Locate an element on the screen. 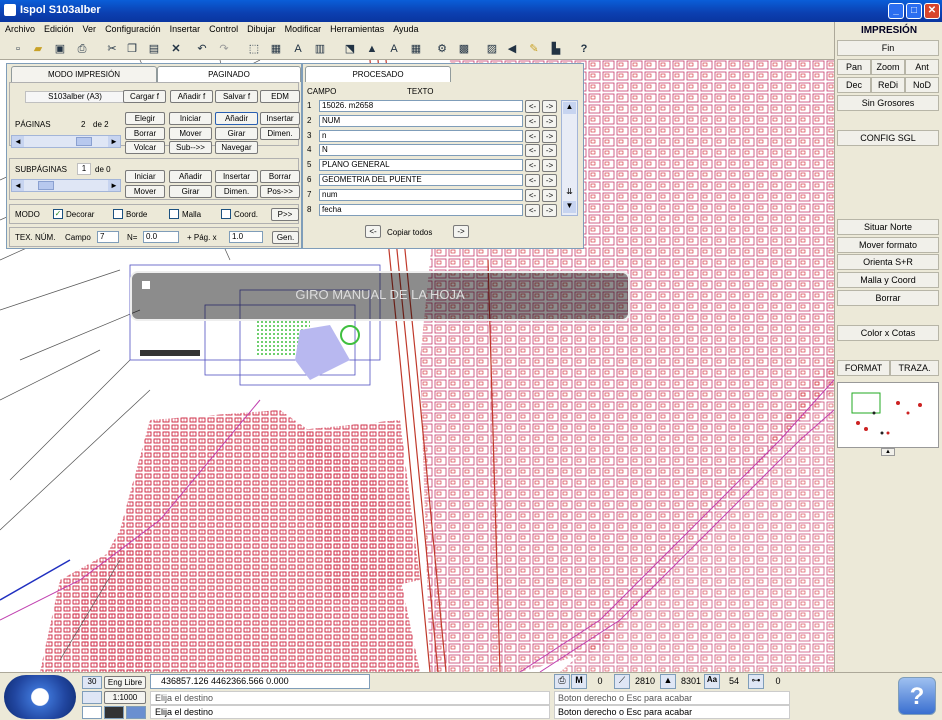  page-slider: ◄ ► is located at coordinates (66, 141).